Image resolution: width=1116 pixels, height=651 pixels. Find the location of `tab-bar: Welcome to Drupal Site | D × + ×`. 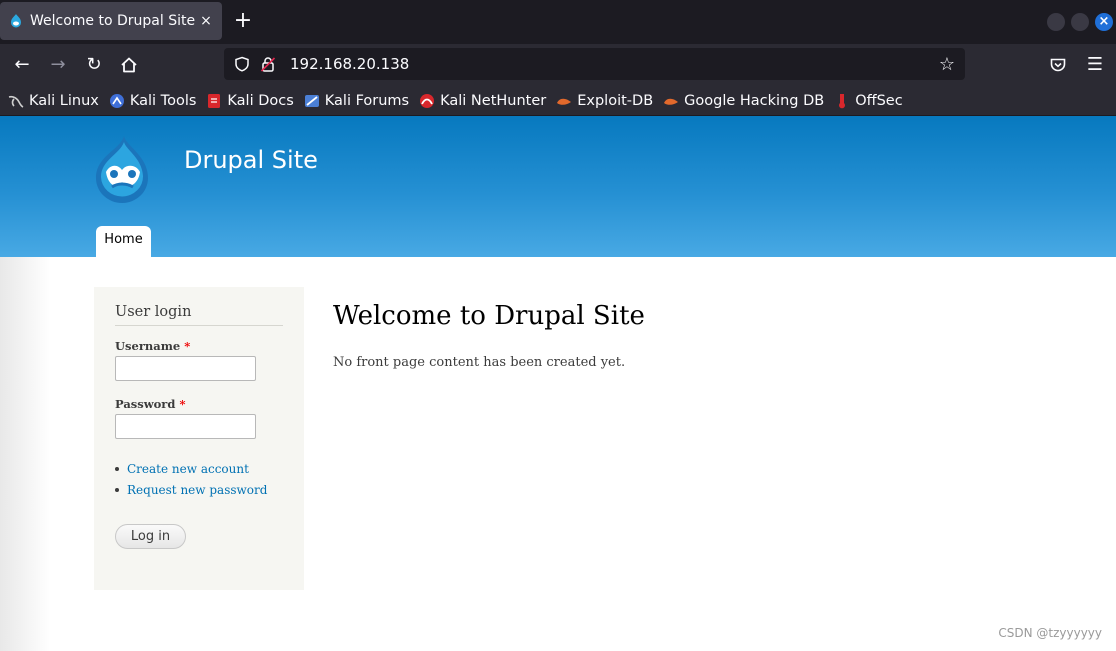

tab-bar: Welcome to Drupal Site | D × + × is located at coordinates (558, 22).